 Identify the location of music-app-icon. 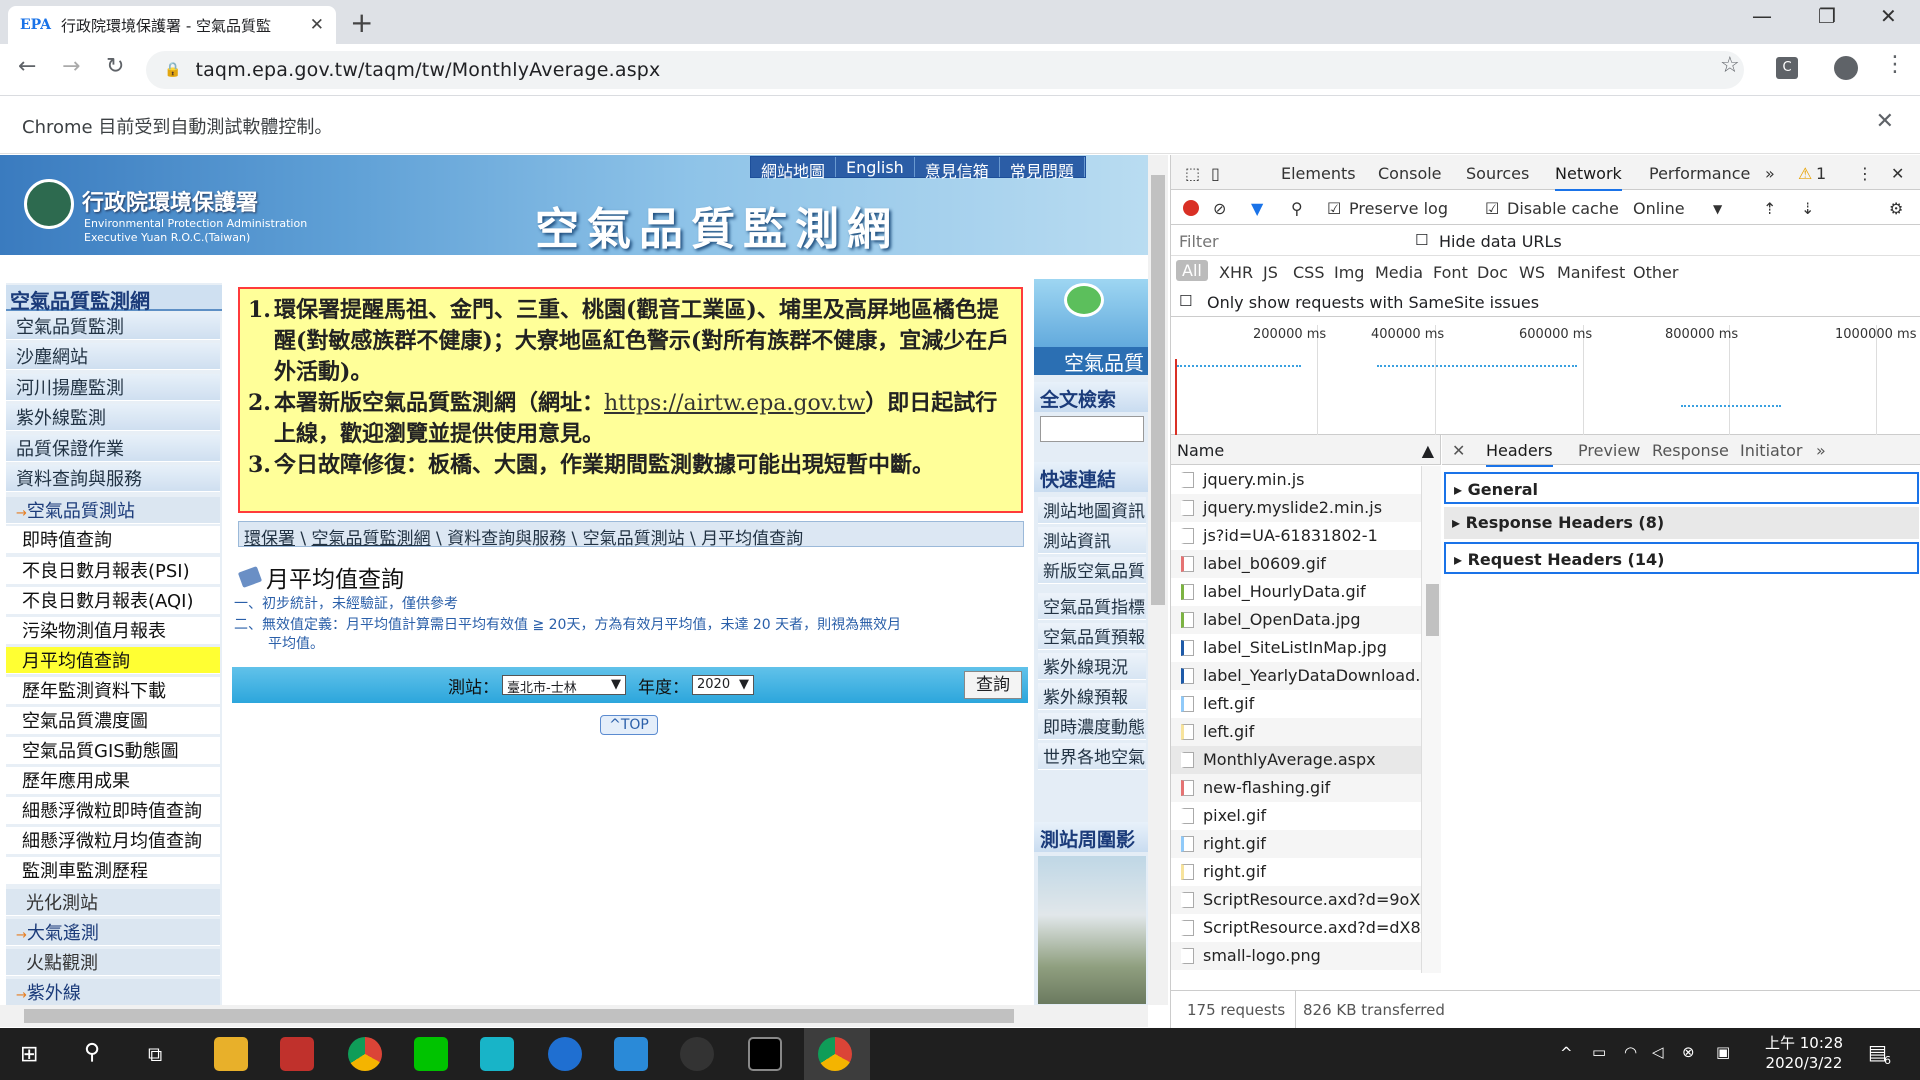
(497, 1054).